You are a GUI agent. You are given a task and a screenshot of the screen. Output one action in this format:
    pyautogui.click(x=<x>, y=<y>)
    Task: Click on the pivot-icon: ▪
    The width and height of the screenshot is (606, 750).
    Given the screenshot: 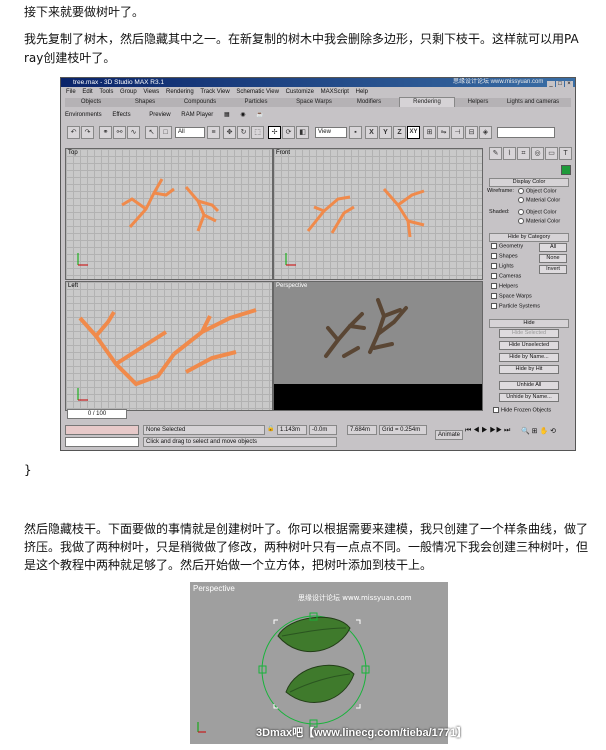 What is the action you would take?
    pyautogui.click(x=355, y=132)
    